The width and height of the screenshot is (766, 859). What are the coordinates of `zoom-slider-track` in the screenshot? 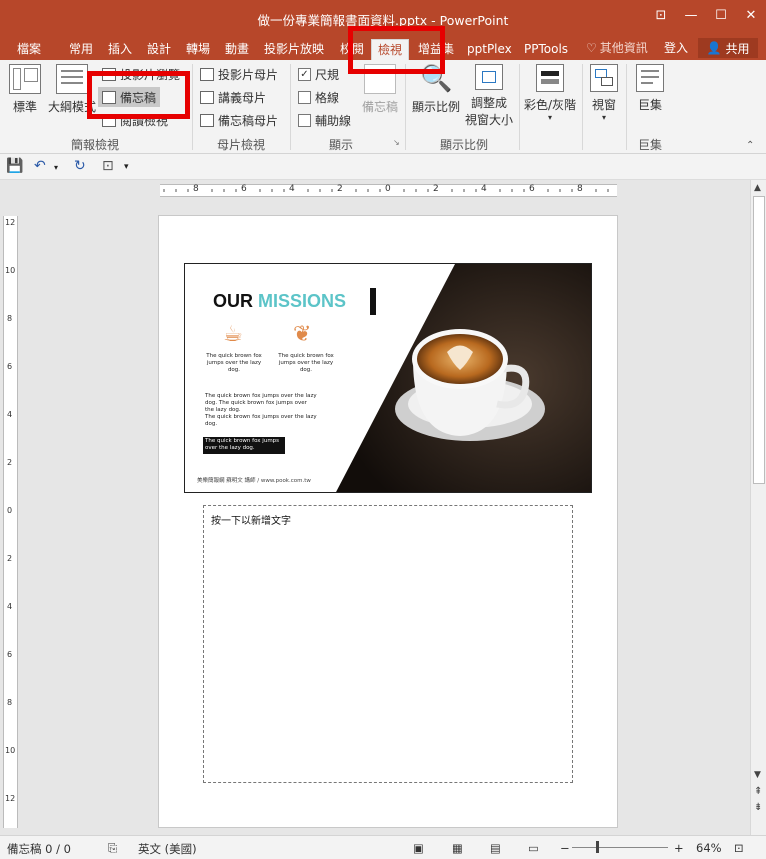 It's located at (620, 847).